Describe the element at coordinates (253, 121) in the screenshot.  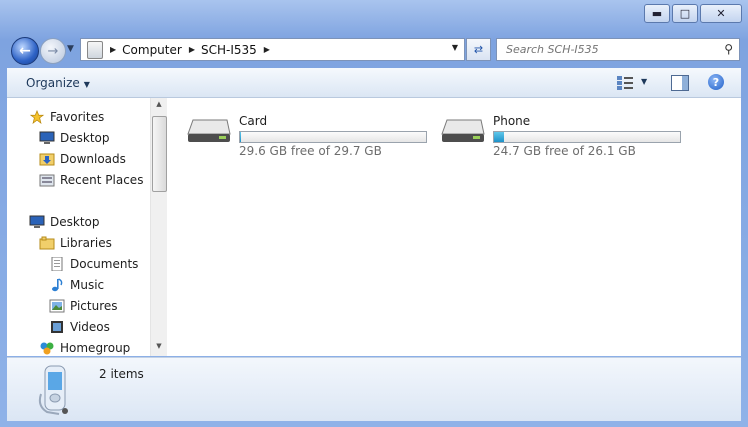
I see `drive-name: Card` at that location.